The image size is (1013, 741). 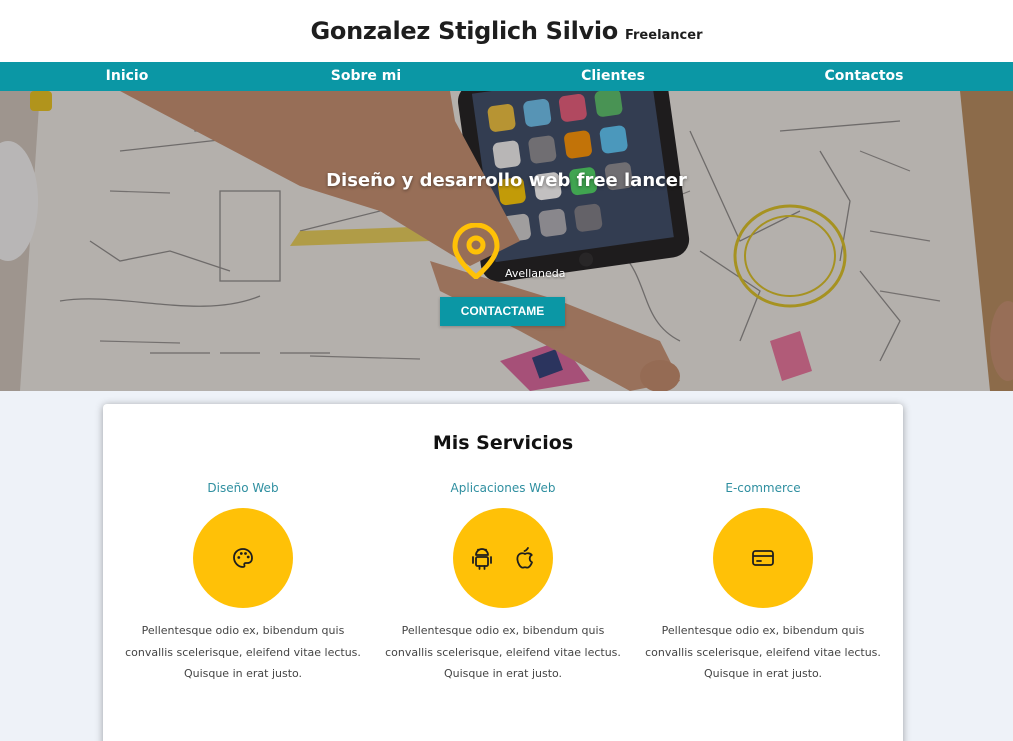 I want to click on nav-item-inicio: Inicio, so click(x=127, y=76).